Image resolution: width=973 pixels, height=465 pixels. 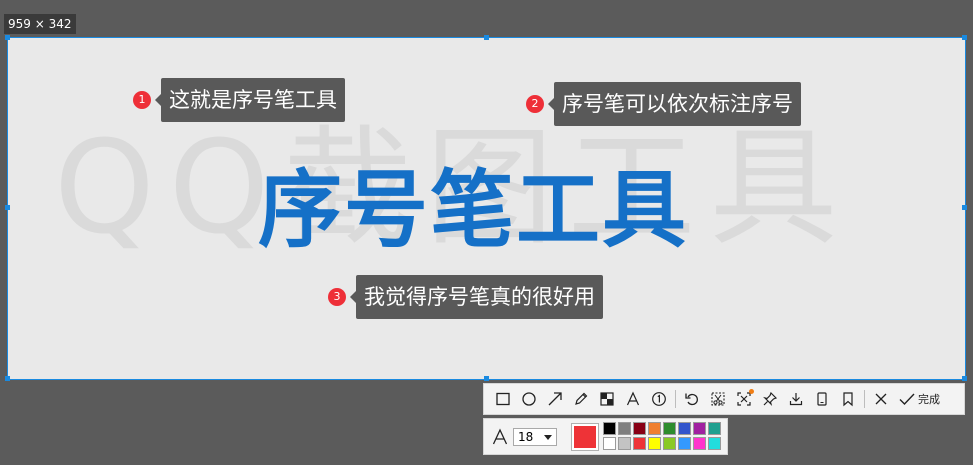 I want to click on download-icon, so click(x=796, y=399).